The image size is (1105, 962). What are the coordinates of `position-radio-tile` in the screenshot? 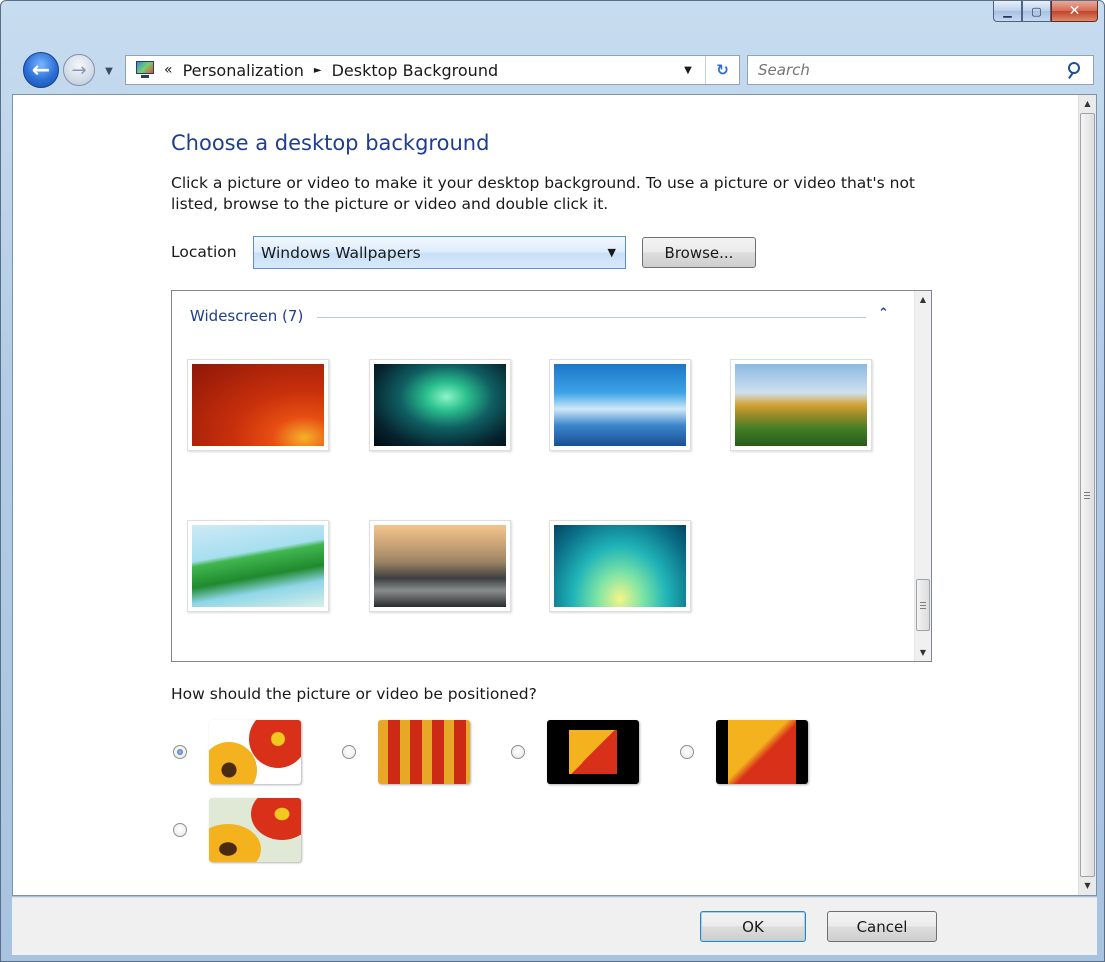 It's located at (349, 752).